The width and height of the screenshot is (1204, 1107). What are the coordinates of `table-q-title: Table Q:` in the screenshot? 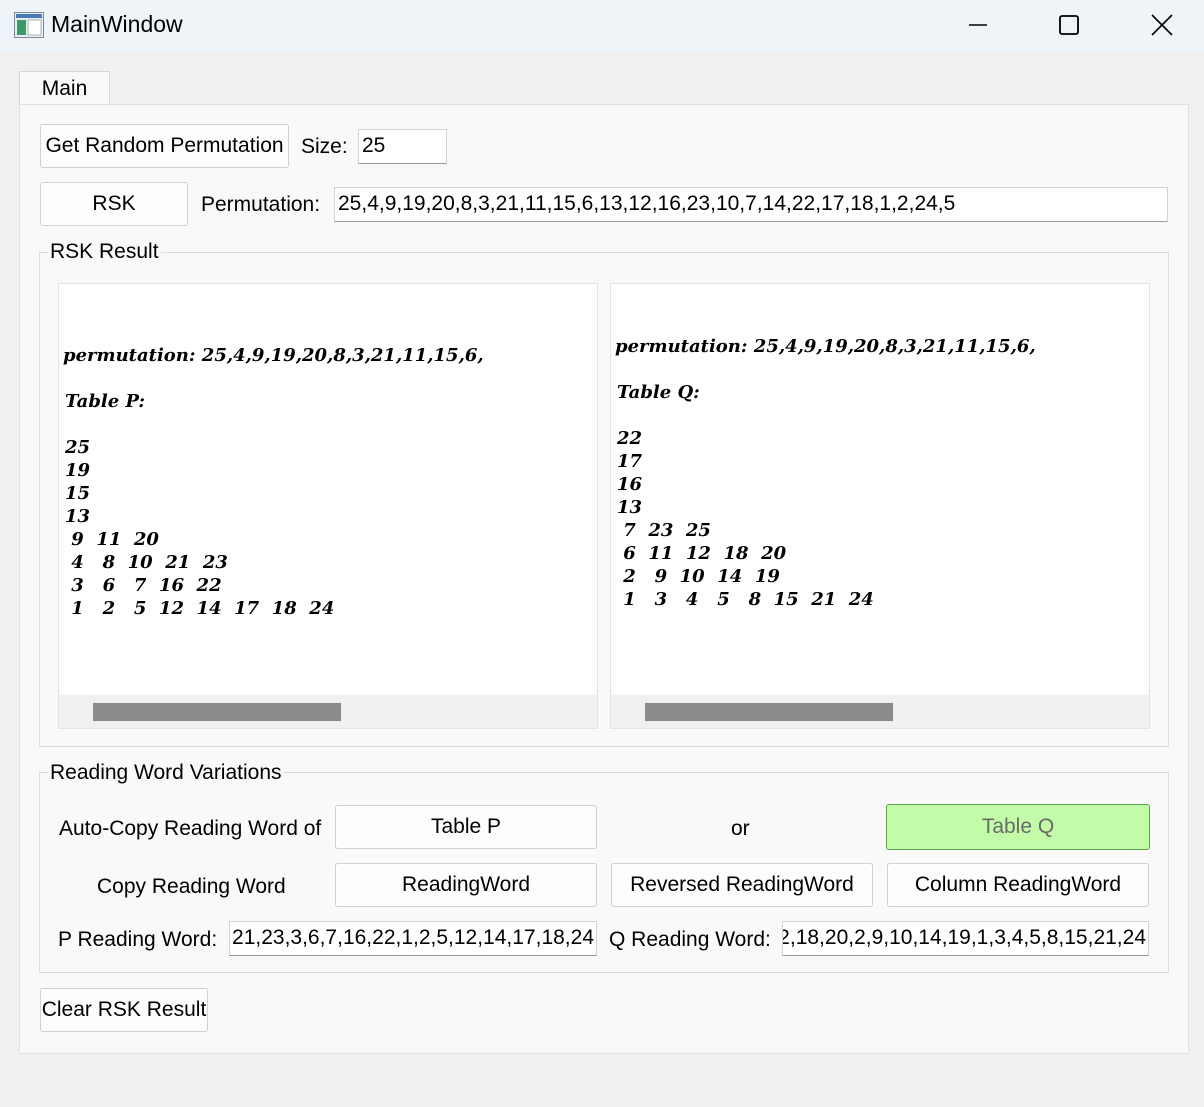 It's located at (658, 392).